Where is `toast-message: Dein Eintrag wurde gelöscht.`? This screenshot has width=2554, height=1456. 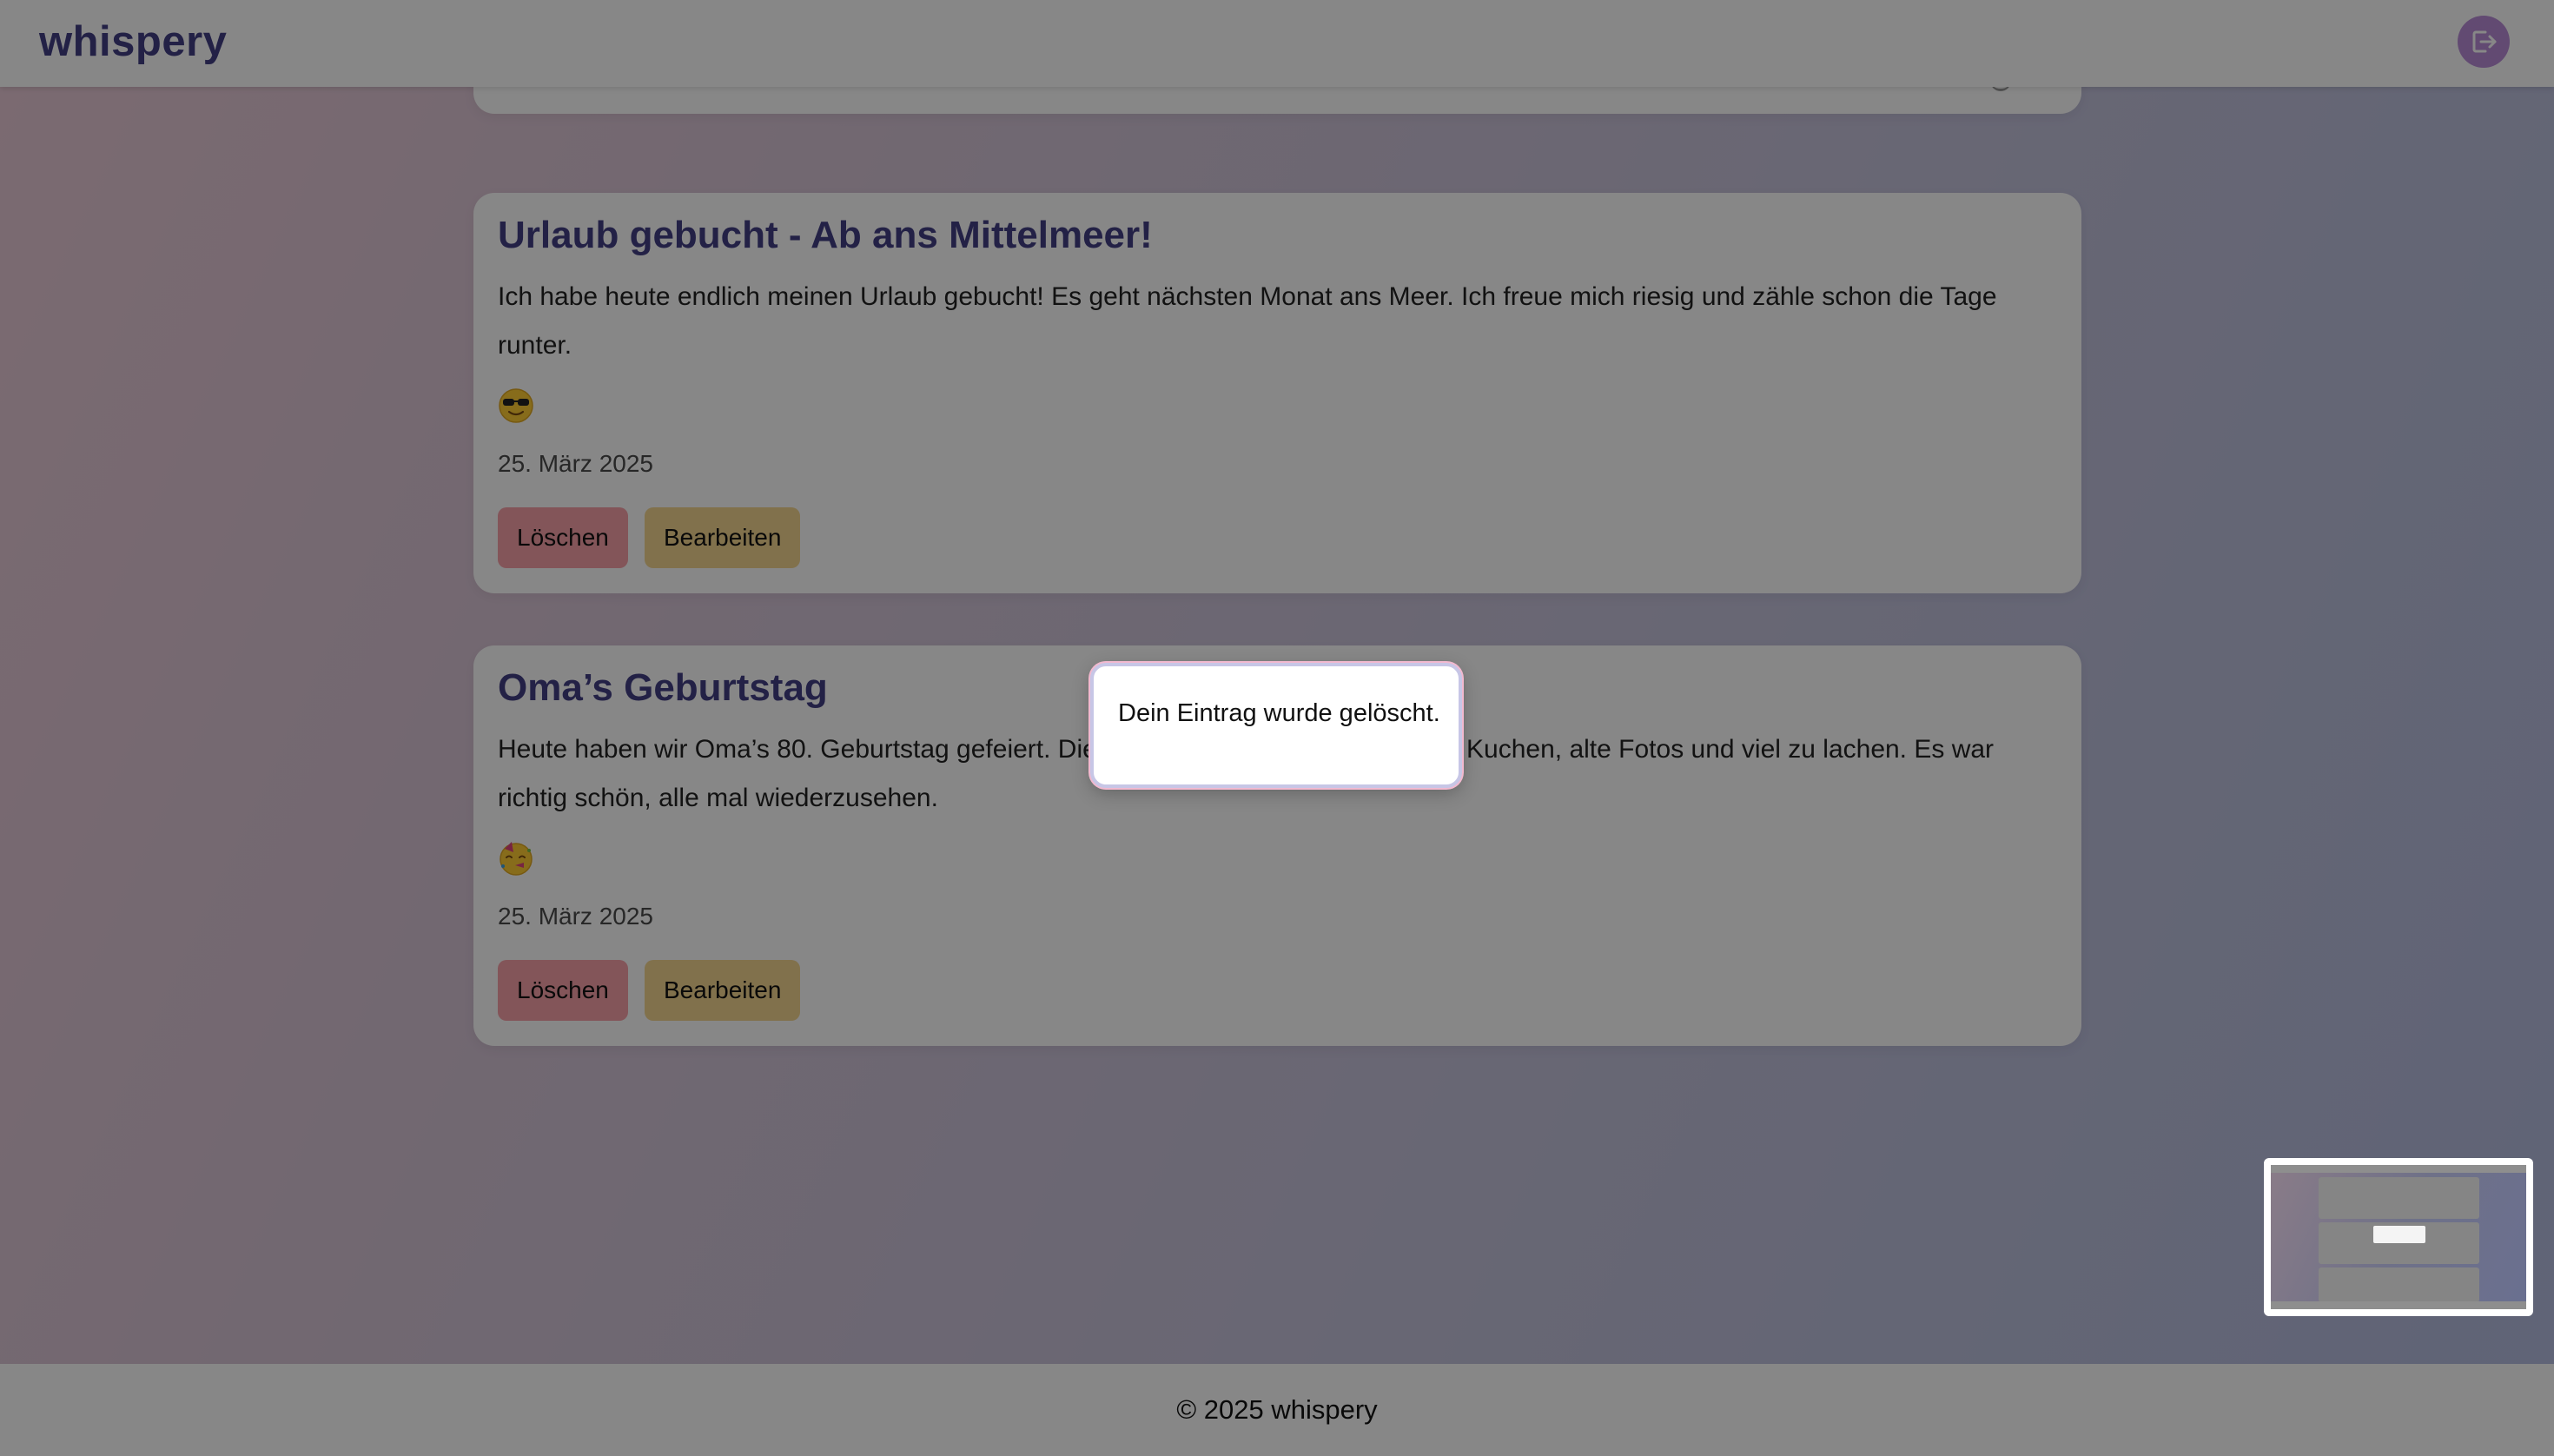 toast-message: Dein Eintrag wurde gelöscht. is located at coordinates (1279, 713).